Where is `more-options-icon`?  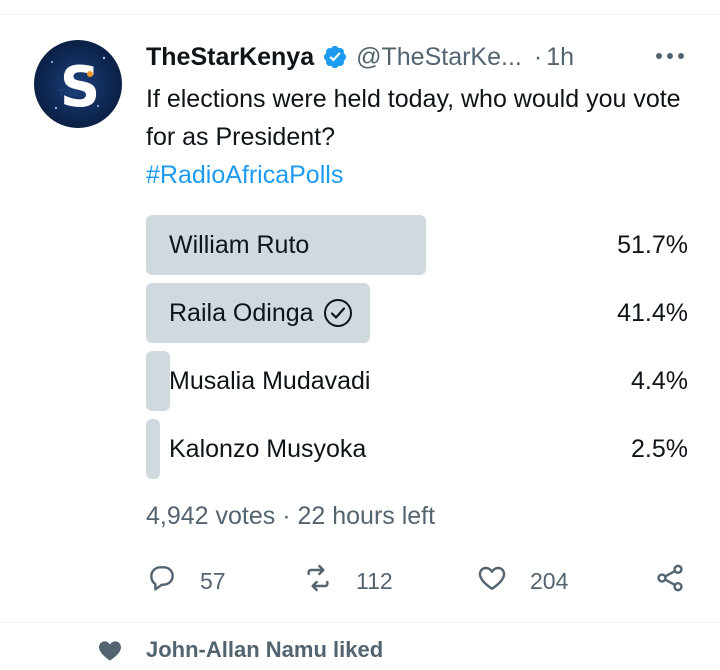 more-options-icon is located at coordinates (670, 56).